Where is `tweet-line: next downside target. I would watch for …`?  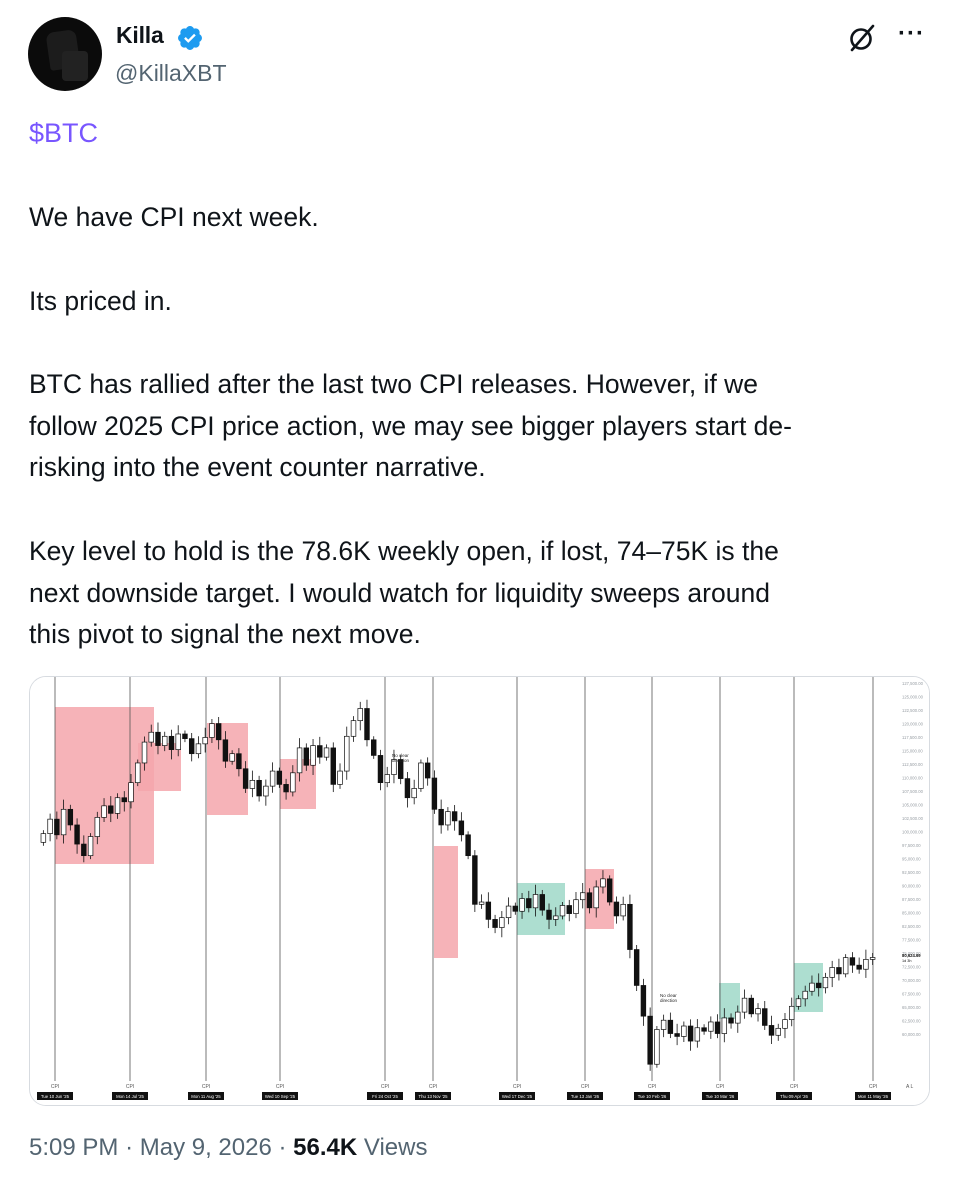
tweet-line: next downside target. I would watch for … is located at coordinates (399, 592).